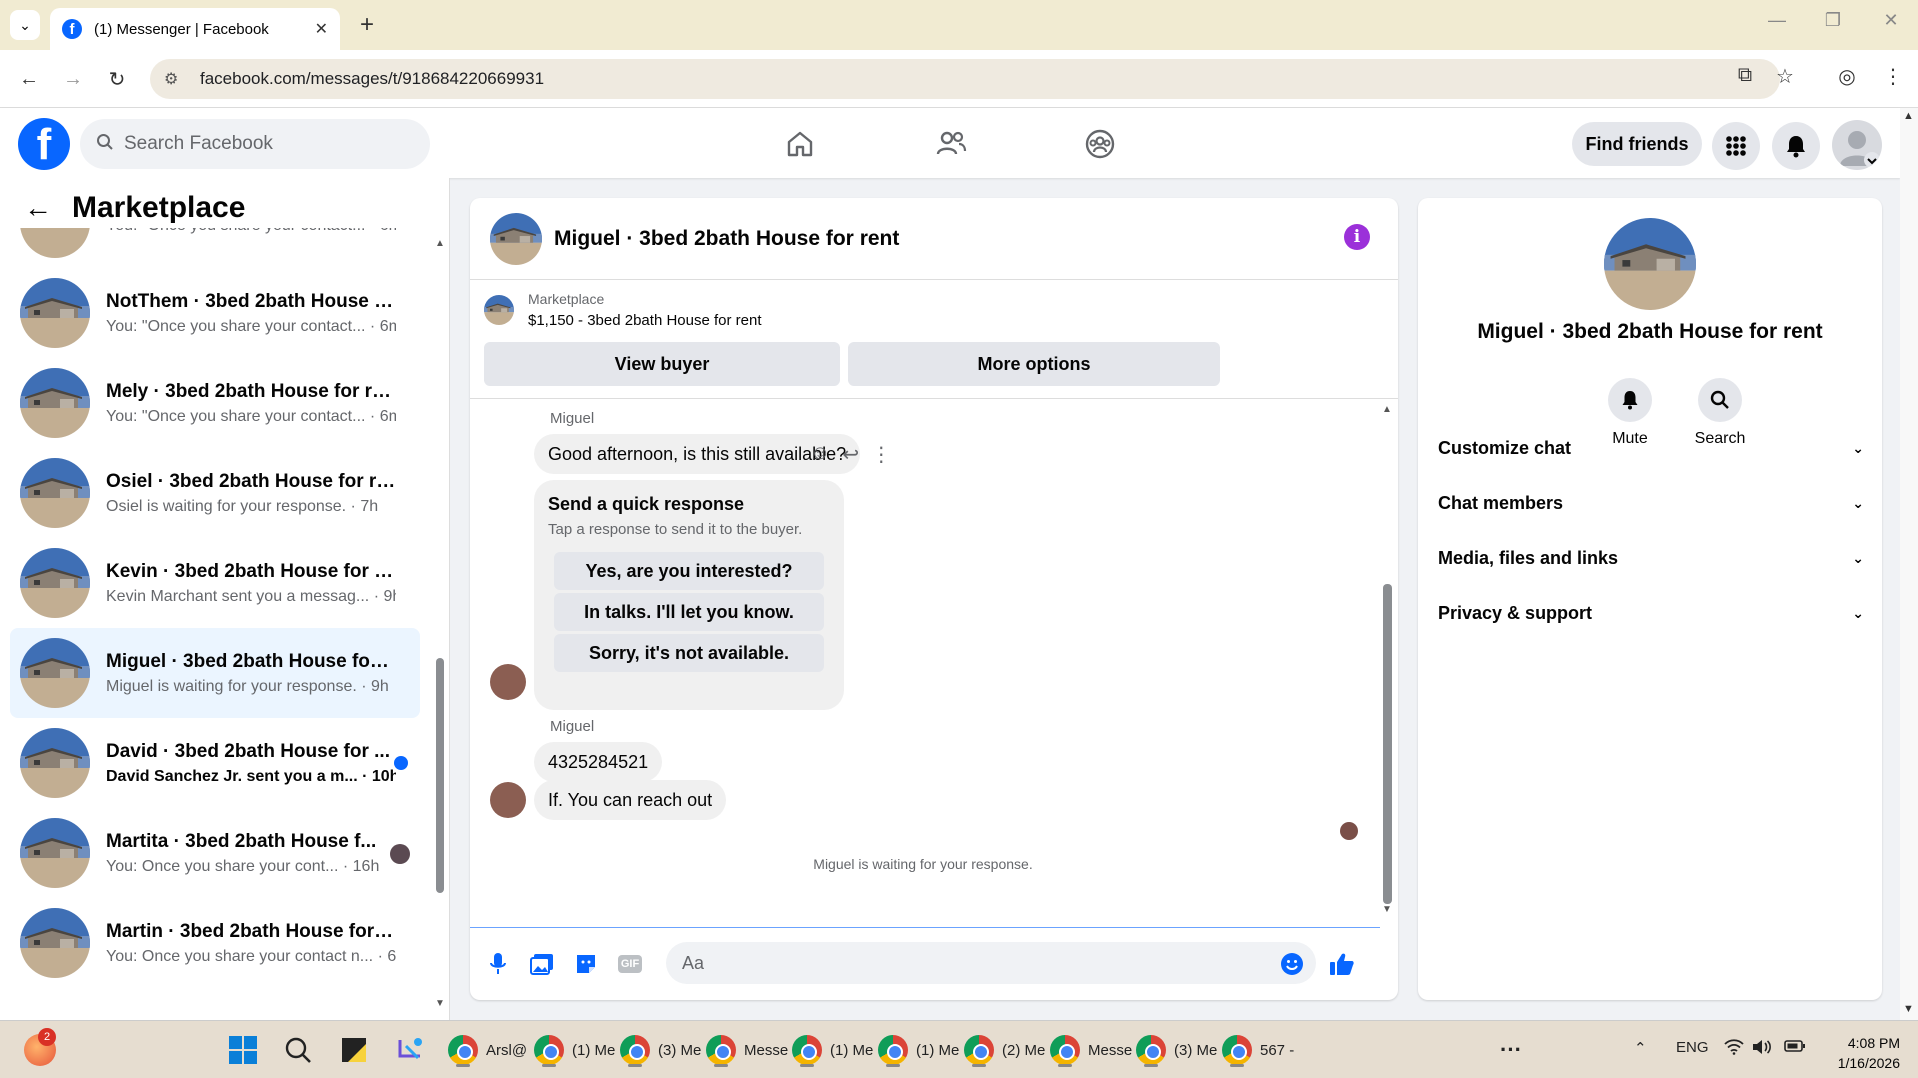 This screenshot has width=1918, height=1078. I want to click on chat-members-section: Chat members ⌄, so click(1651, 503).